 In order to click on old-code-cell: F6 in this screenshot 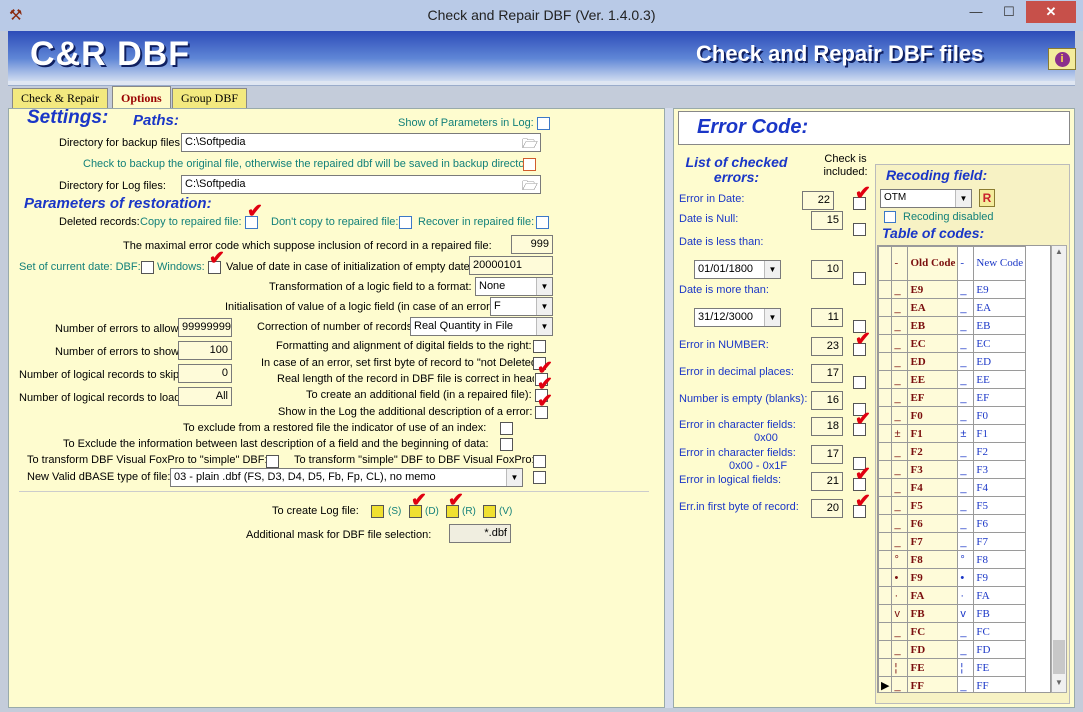, I will do `click(933, 523)`.